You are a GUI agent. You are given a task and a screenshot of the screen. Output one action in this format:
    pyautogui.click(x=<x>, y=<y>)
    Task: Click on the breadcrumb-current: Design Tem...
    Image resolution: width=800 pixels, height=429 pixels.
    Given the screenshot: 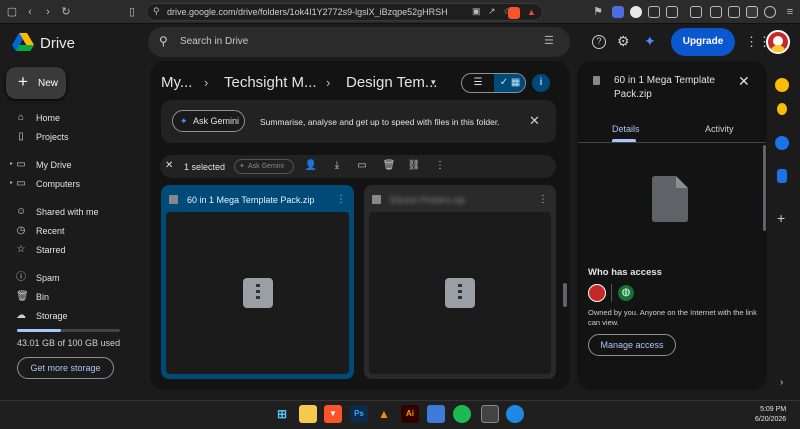 What is the action you would take?
    pyautogui.click(x=391, y=82)
    